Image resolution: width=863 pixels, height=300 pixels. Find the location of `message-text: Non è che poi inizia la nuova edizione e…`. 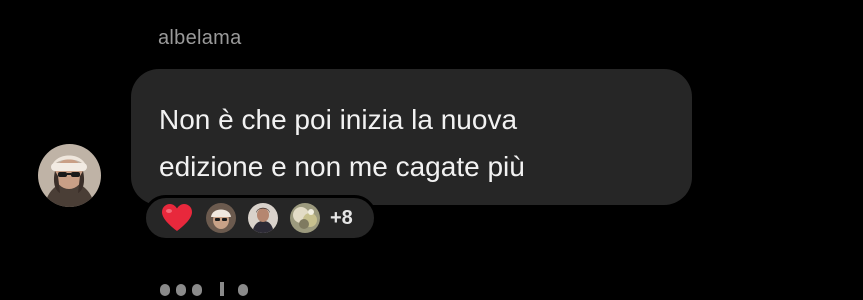

message-text: Non è che poi inizia la nuova edizione e… is located at coordinates (342, 143).